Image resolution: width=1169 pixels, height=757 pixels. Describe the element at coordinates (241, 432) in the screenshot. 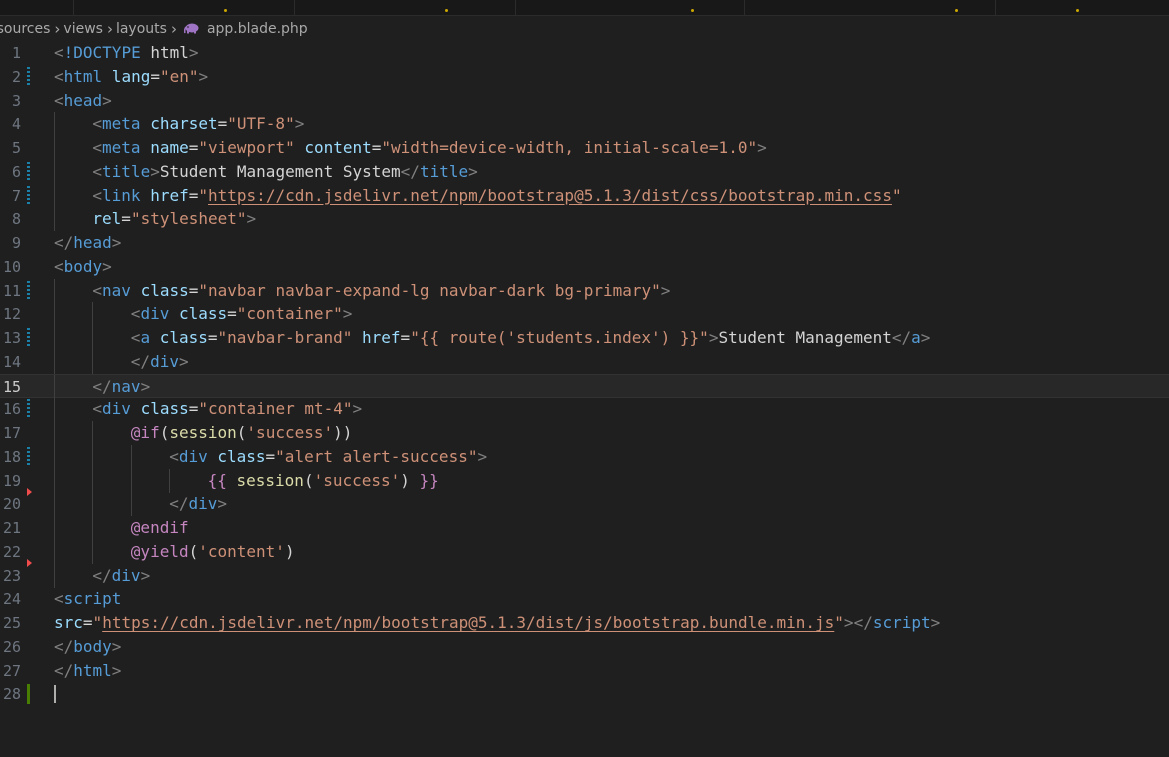

I see `code-text: @if(session('success'))` at that location.